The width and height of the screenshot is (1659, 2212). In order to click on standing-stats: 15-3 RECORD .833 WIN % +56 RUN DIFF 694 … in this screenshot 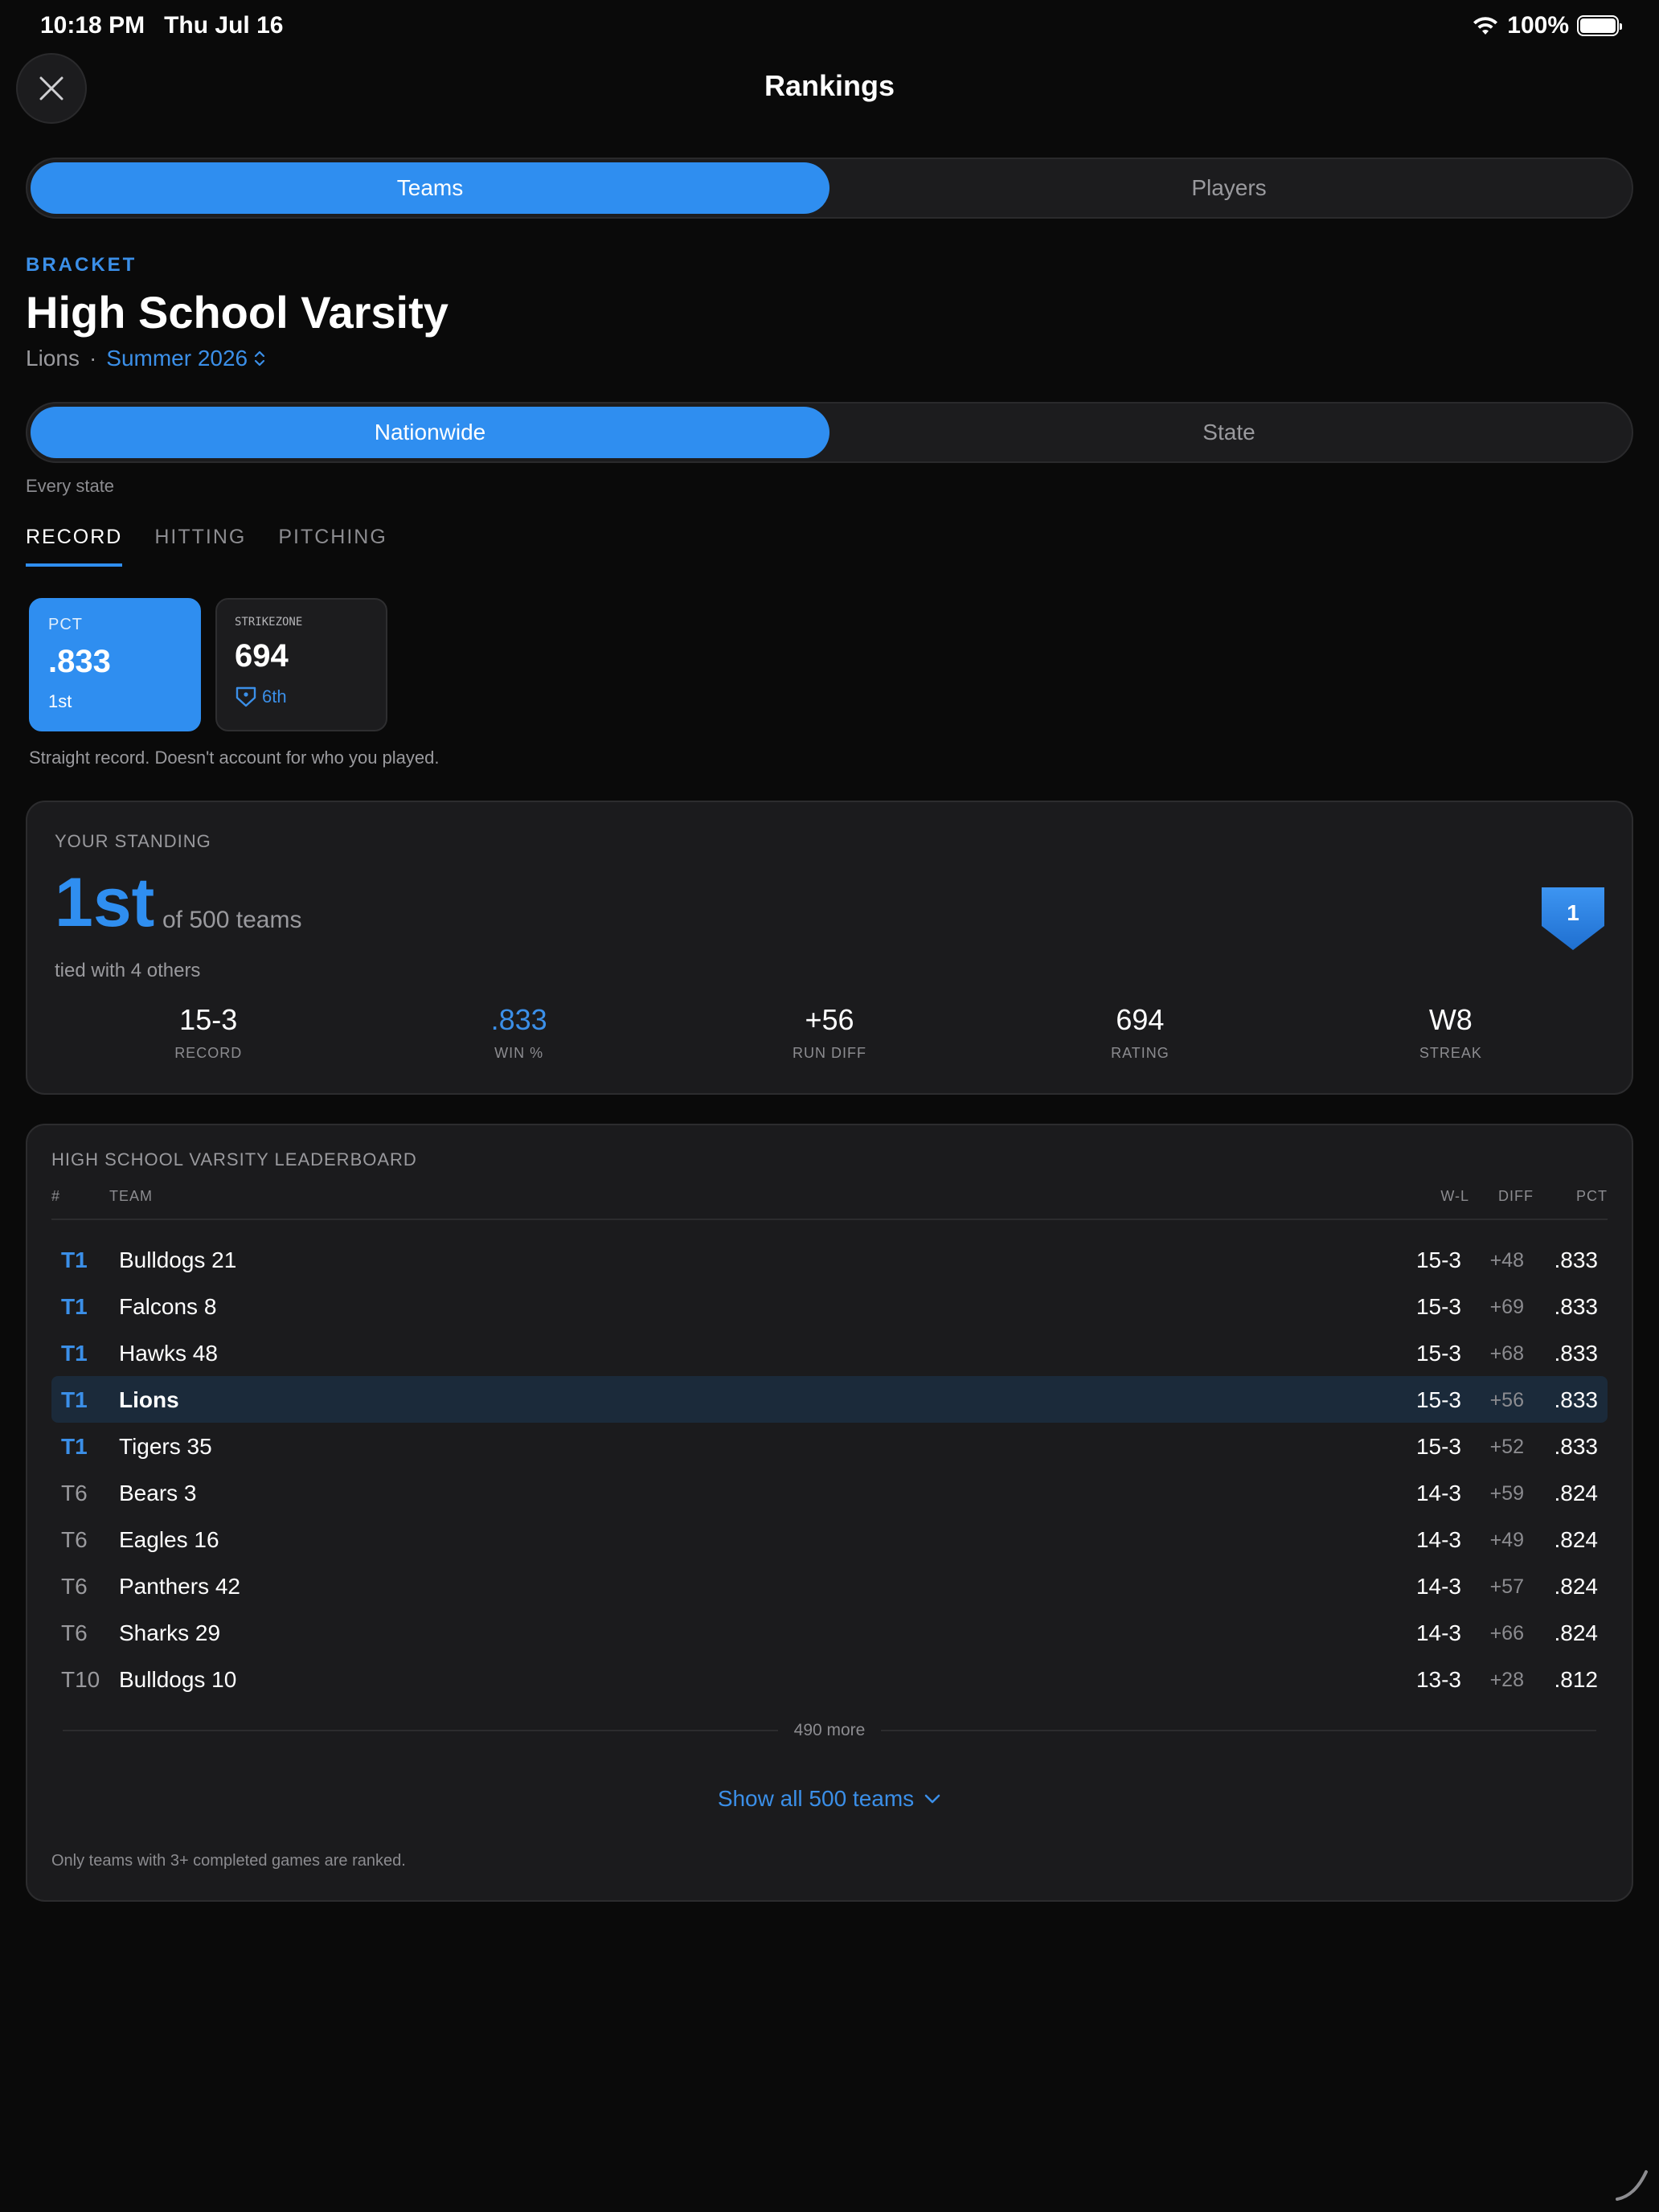, I will do `click(829, 1032)`.